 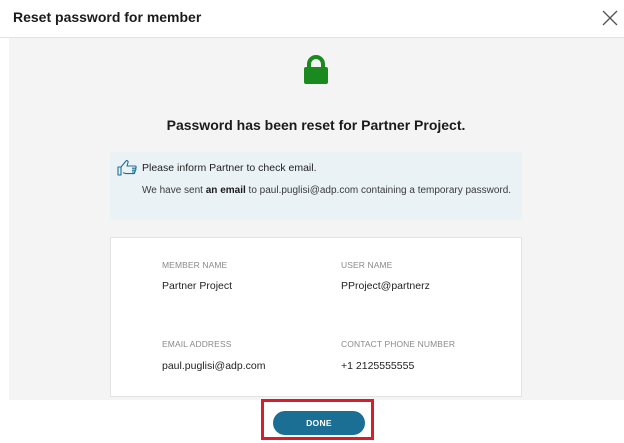 What do you see at coordinates (127, 168) in the screenshot?
I see `pointing-hand-icon` at bounding box center [127, 168].